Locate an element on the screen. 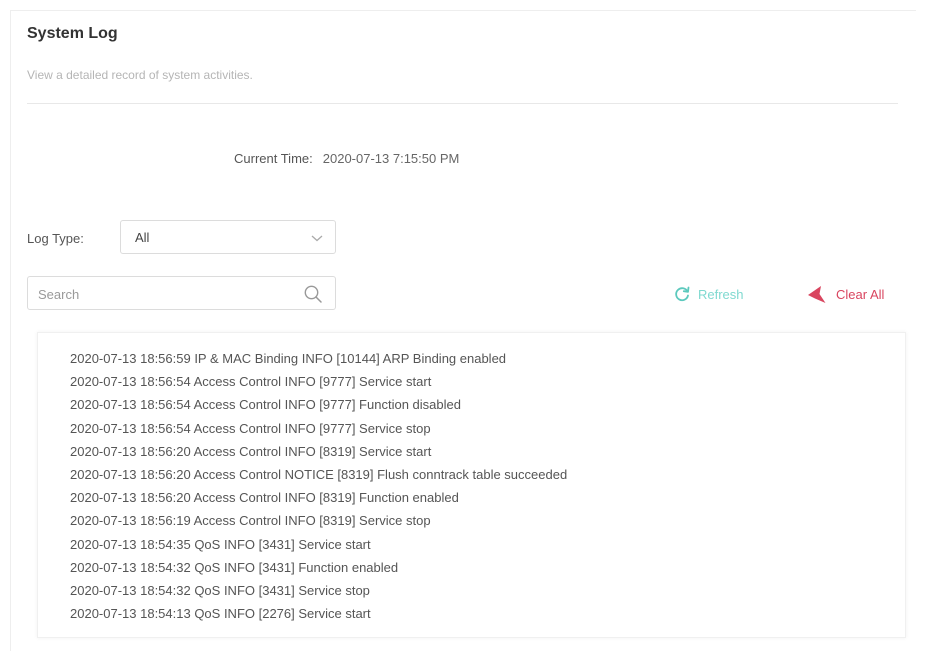 The image size is (925, 657). log-type-selected-value: All is located at coordinates (142, 237).